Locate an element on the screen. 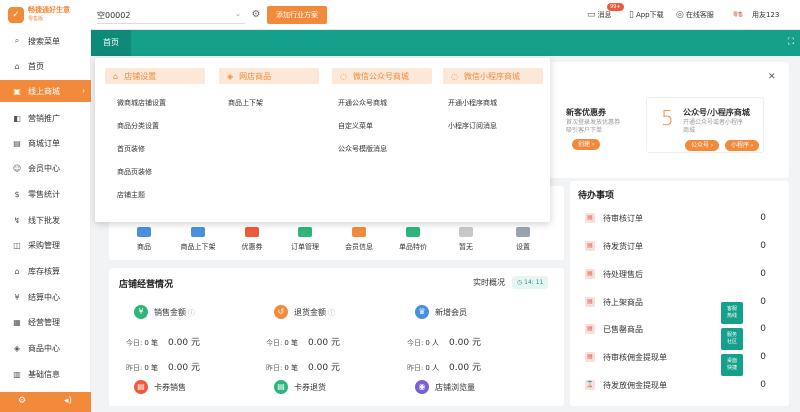  submenu-item: 自定义菜单 is located at coordinates (355, 126).